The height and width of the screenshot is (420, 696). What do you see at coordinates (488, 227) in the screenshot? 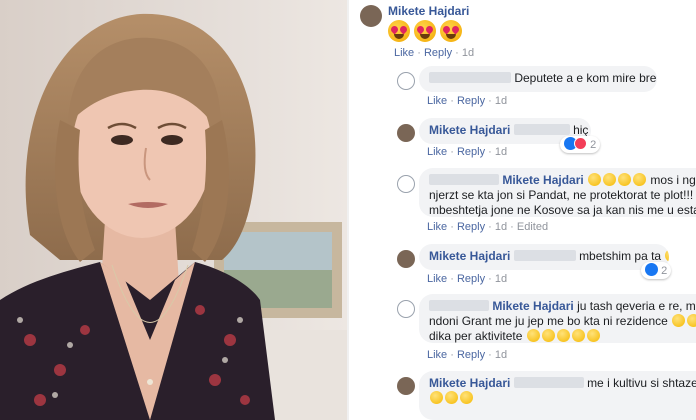
I see `comment-actions: Like · Reply · 1d · Edited` at bounding box center [488, 227].